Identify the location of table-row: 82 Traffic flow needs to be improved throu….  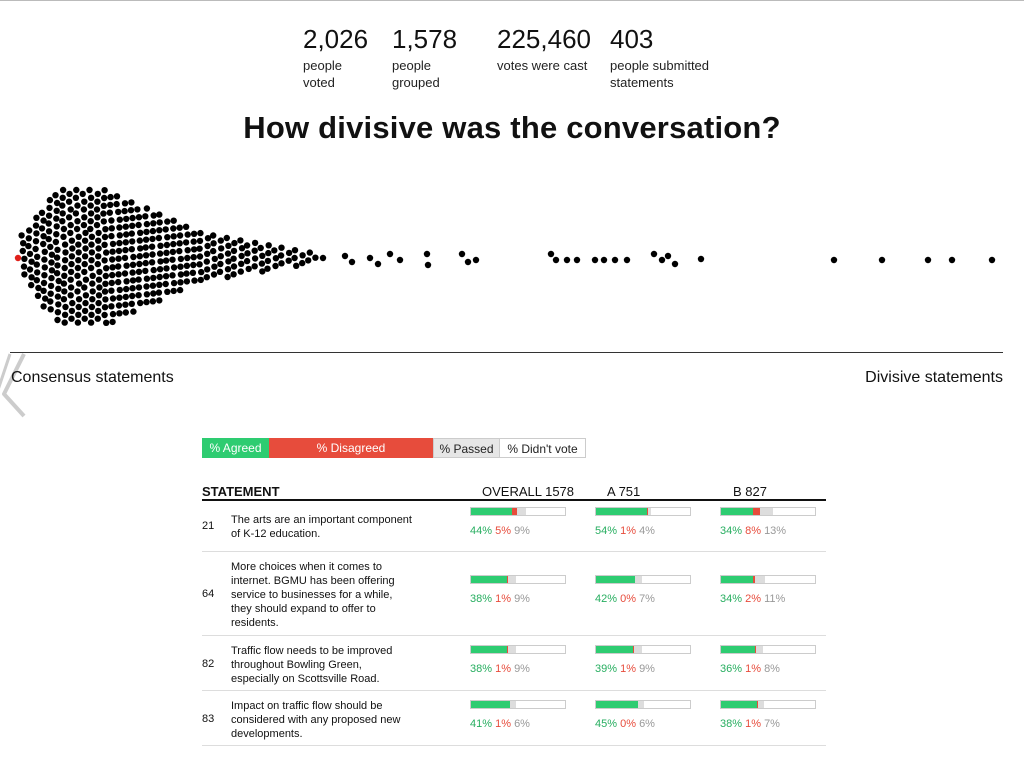
(514, 663).